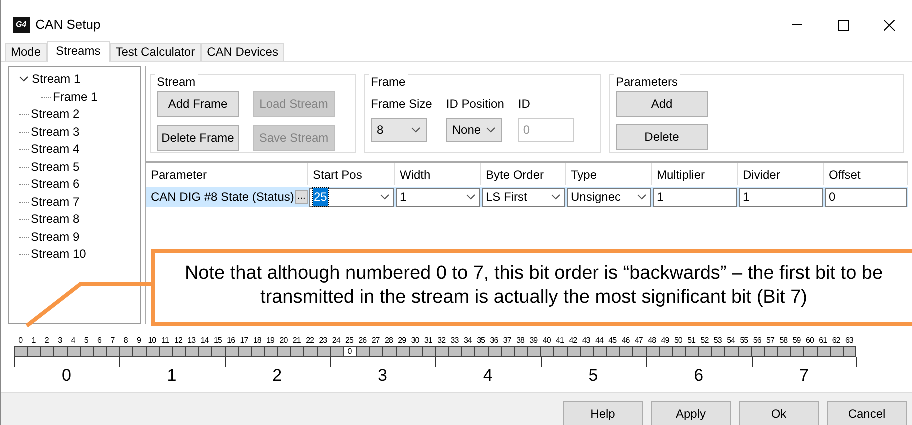  What do you see at coordinates (336, 341) in the screenshot?
I see `bit-number: 24` at bounding box center [336, 341].